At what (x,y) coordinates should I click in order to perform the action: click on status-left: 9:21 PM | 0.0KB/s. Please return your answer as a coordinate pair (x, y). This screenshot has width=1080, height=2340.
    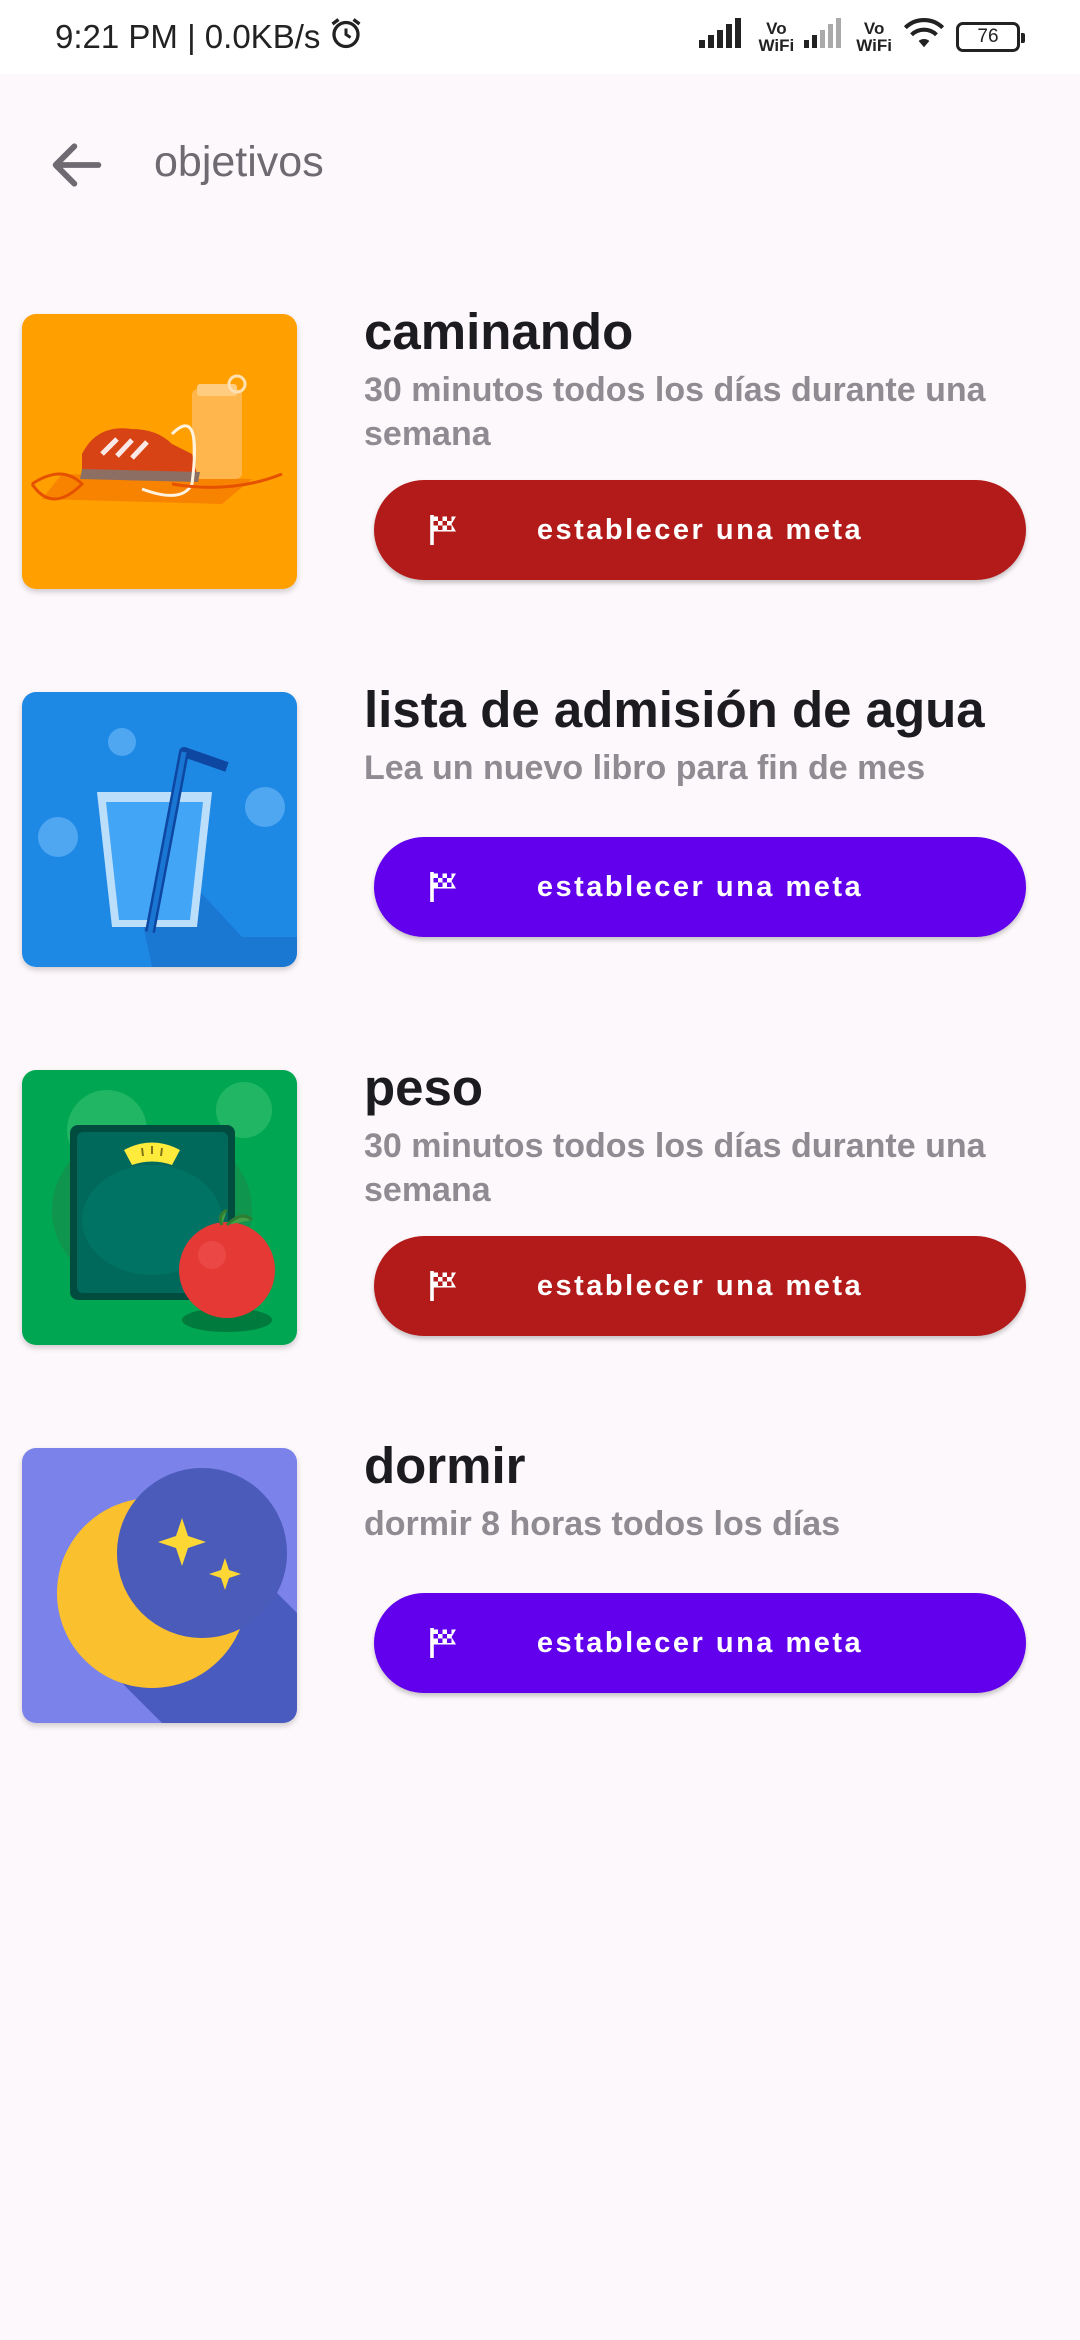
    Looking at the image, I should click on (209, 37).